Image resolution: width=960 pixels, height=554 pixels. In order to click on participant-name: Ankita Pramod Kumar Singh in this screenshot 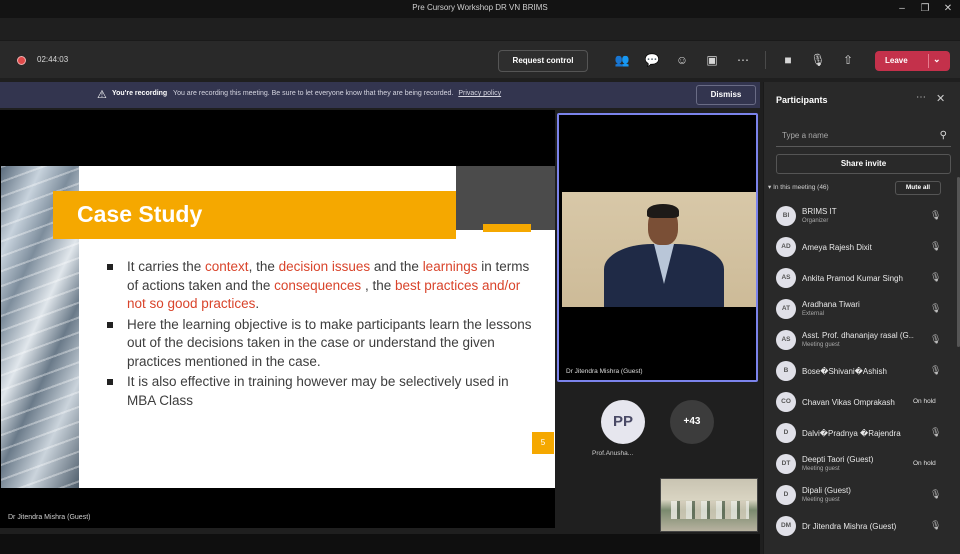, I will do `click(852, 278)`.